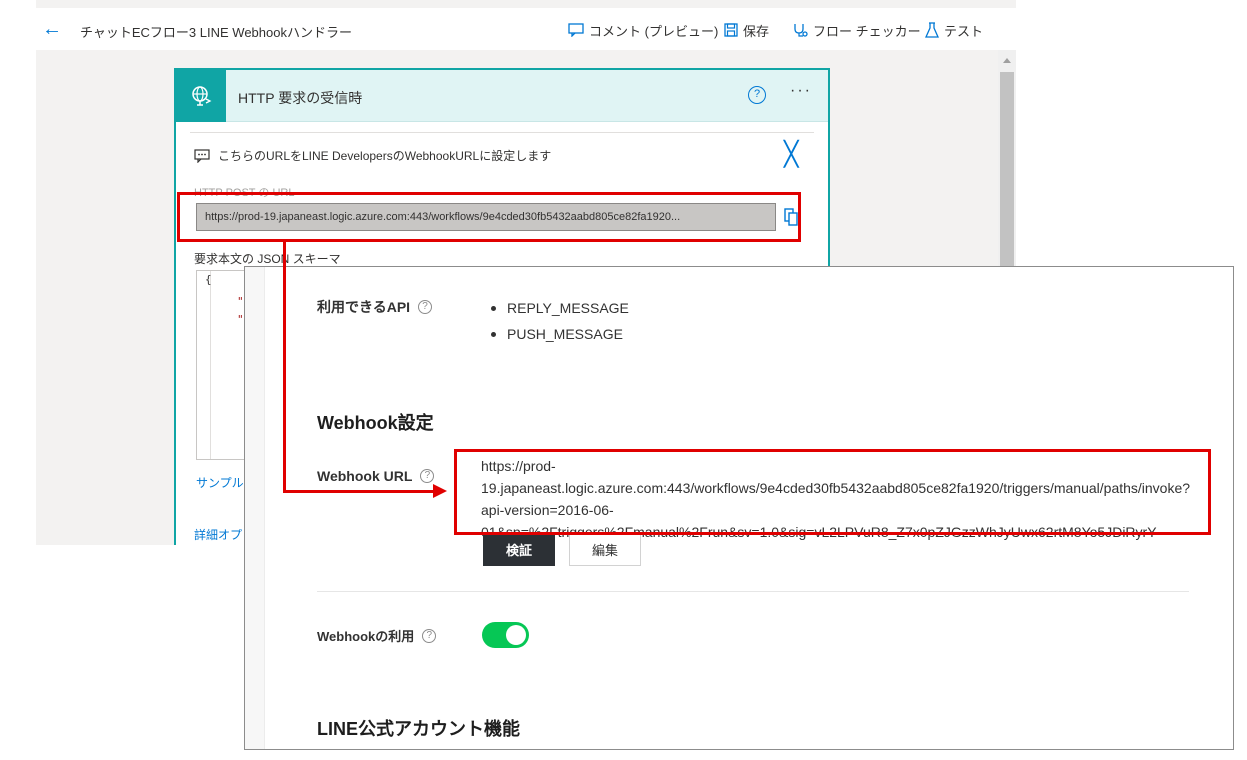 The image size is (1247, 760). Describe the element at coordinates (559, 334) in the screenshot. I see `list-item: PUSH_MESSAGE` at that location.